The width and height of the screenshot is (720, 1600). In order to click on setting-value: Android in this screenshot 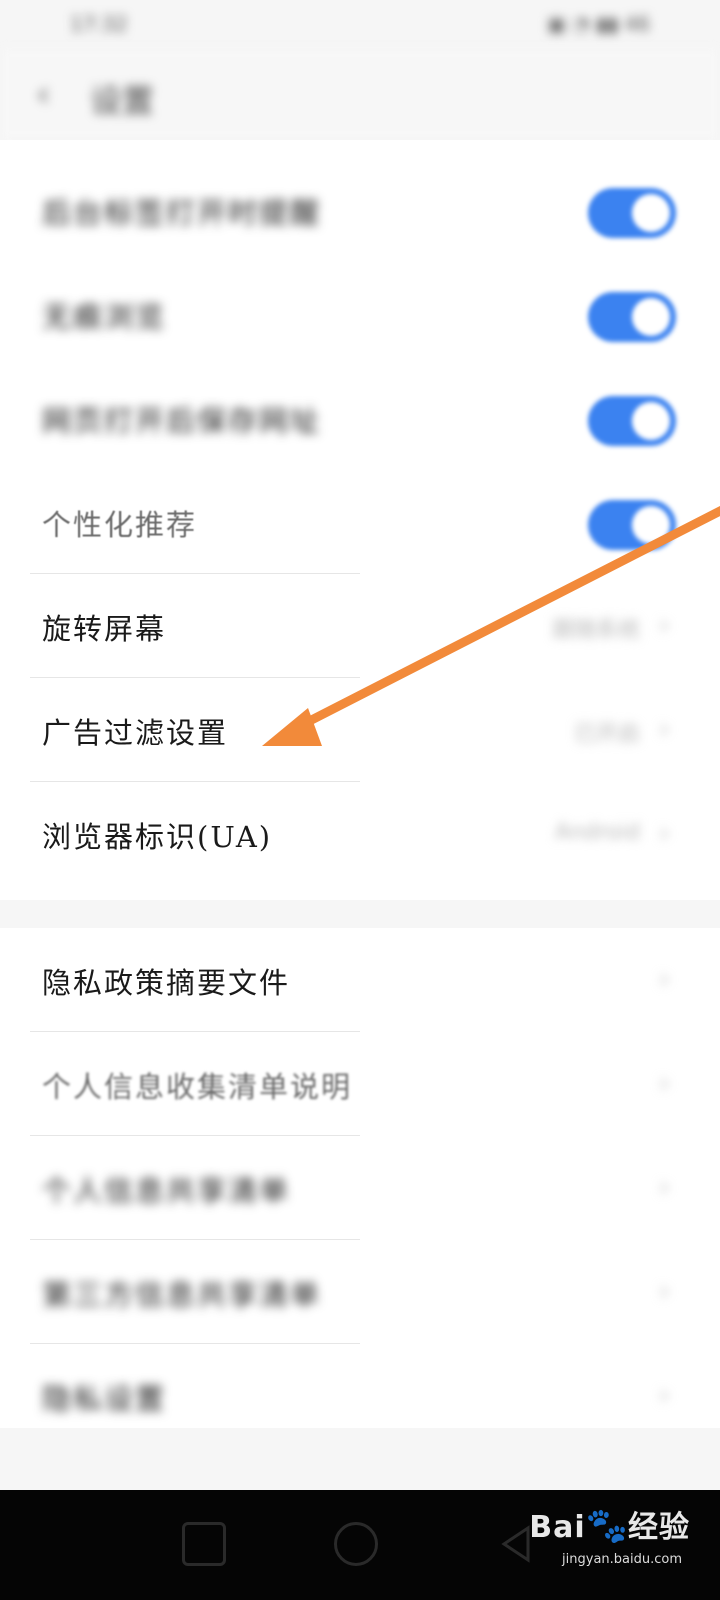, I will do `click(597, 832)`.